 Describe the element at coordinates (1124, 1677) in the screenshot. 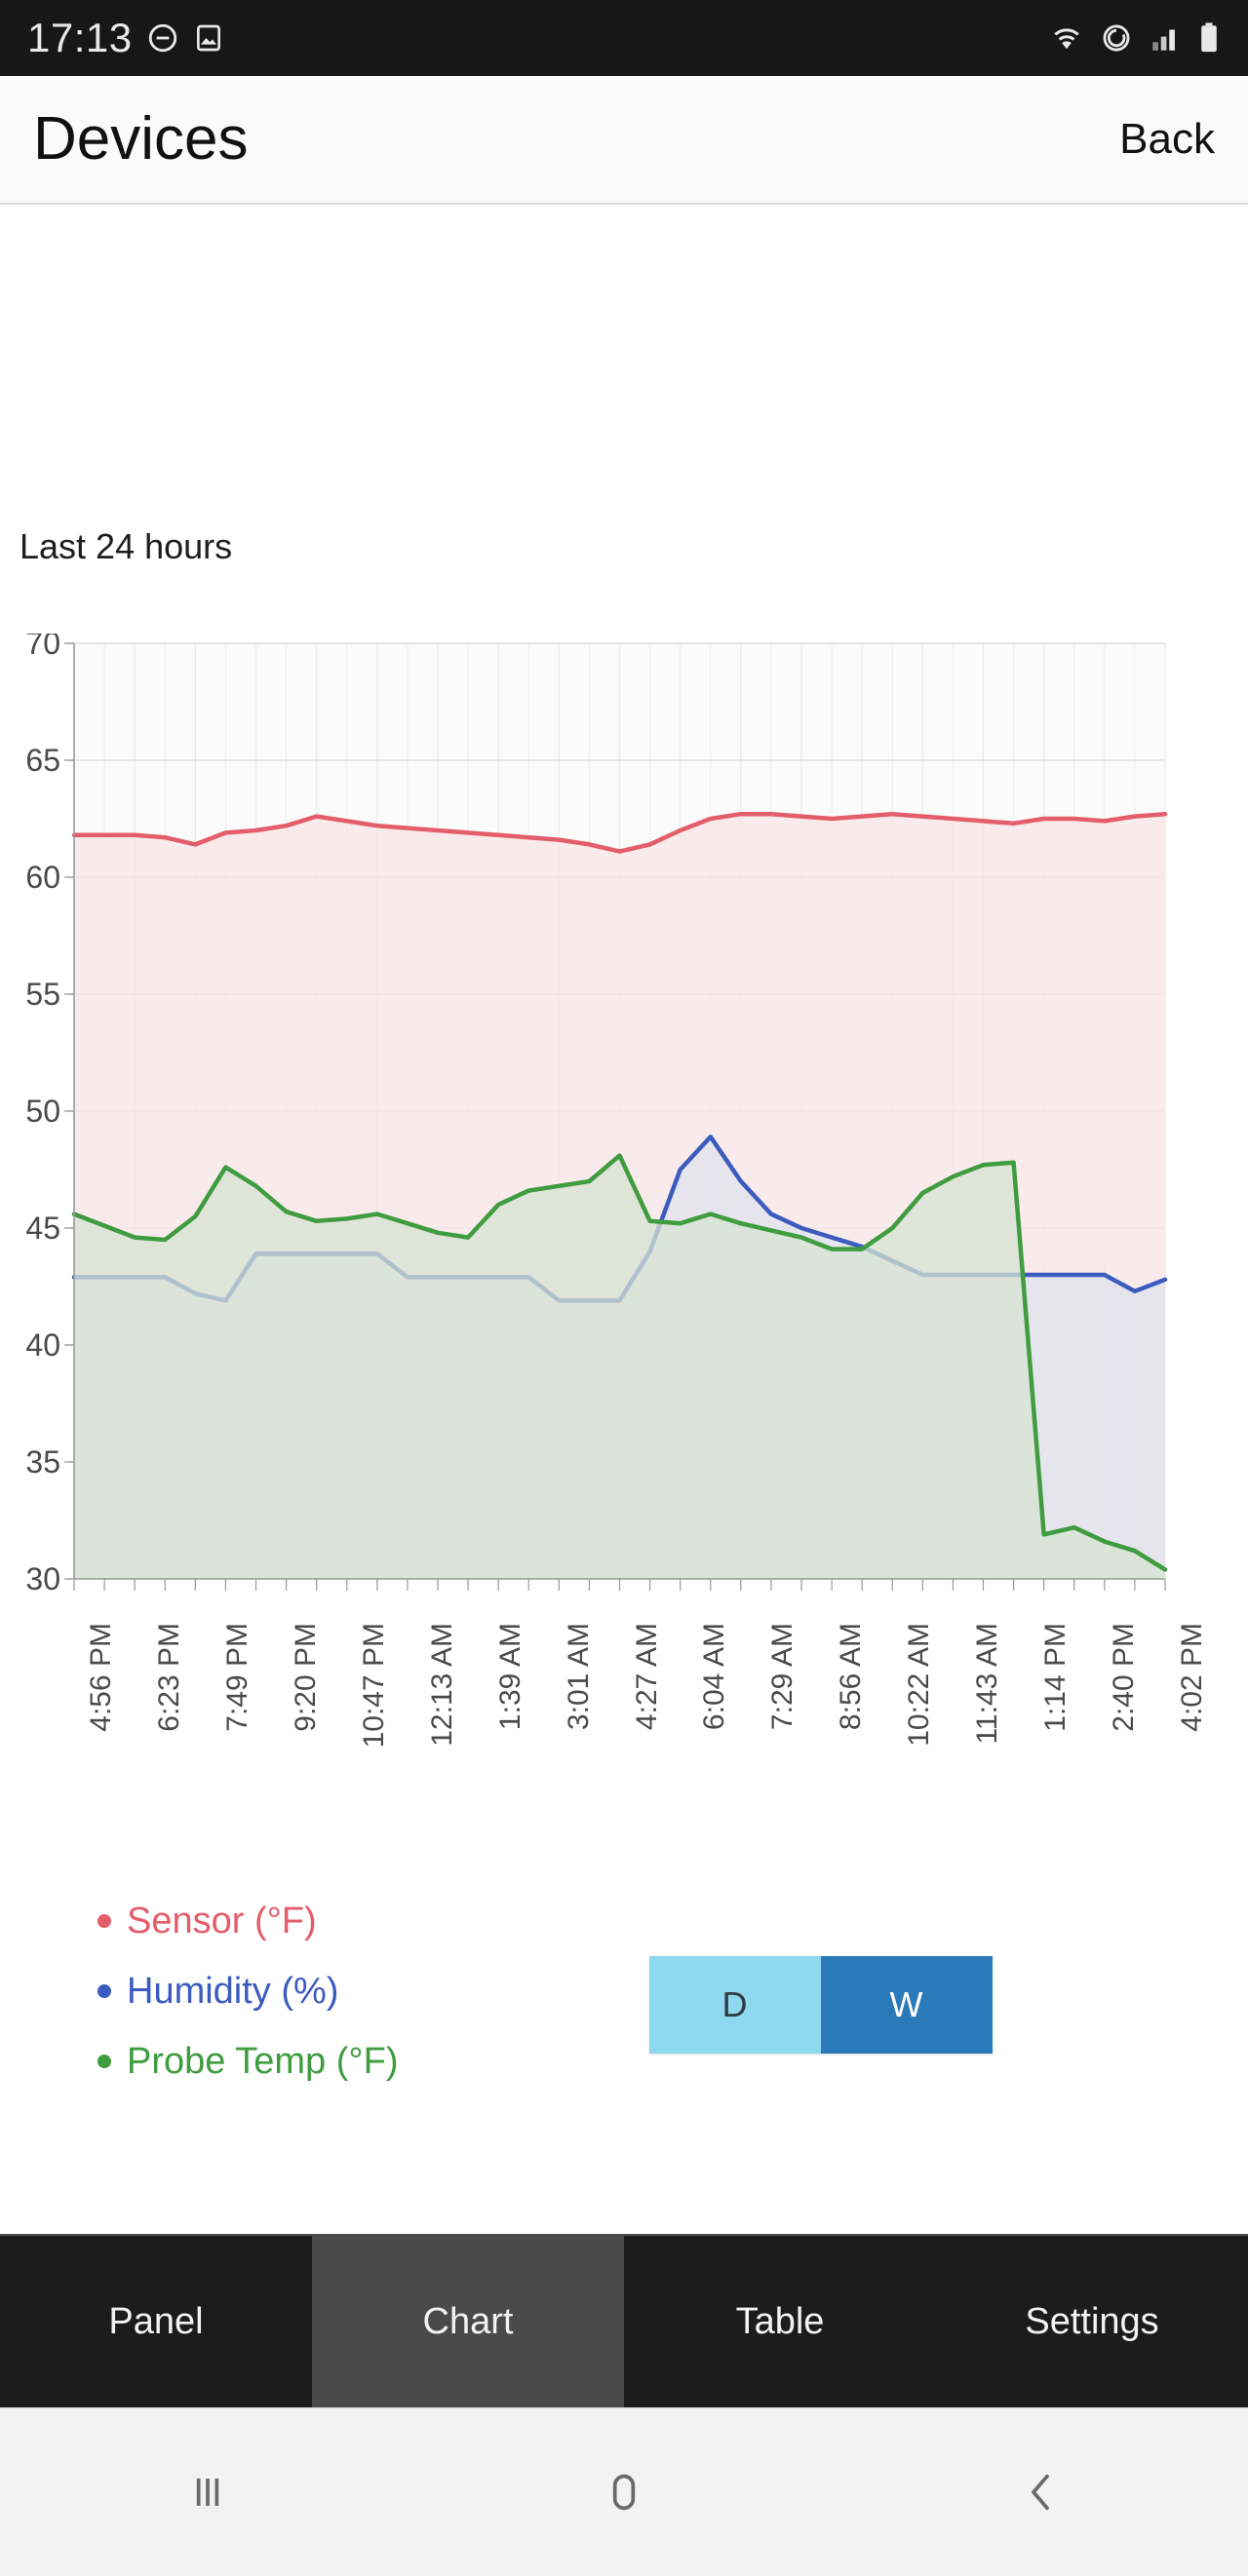

I see `chart-x-tick-label: 2:40 PM` at that location.